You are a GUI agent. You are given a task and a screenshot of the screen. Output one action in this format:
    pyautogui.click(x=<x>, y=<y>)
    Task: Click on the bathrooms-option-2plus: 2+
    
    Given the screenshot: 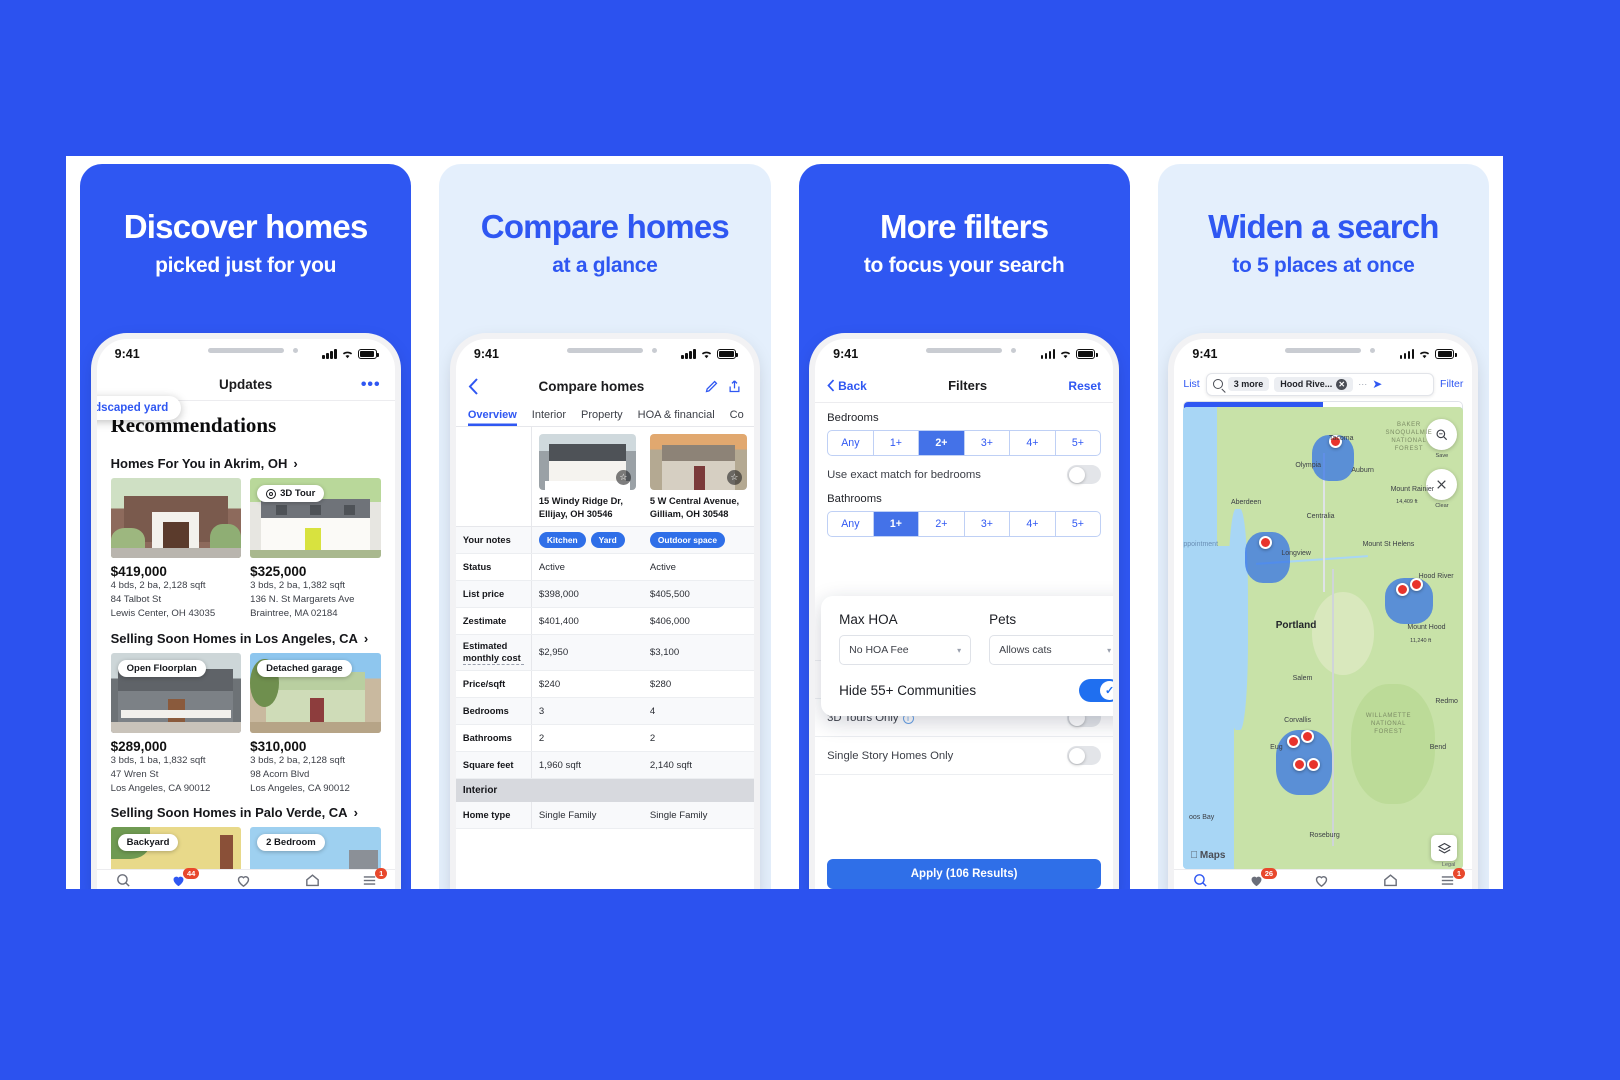 What is the action you would take?
    pyautogui.click(x=942, y=524)
    